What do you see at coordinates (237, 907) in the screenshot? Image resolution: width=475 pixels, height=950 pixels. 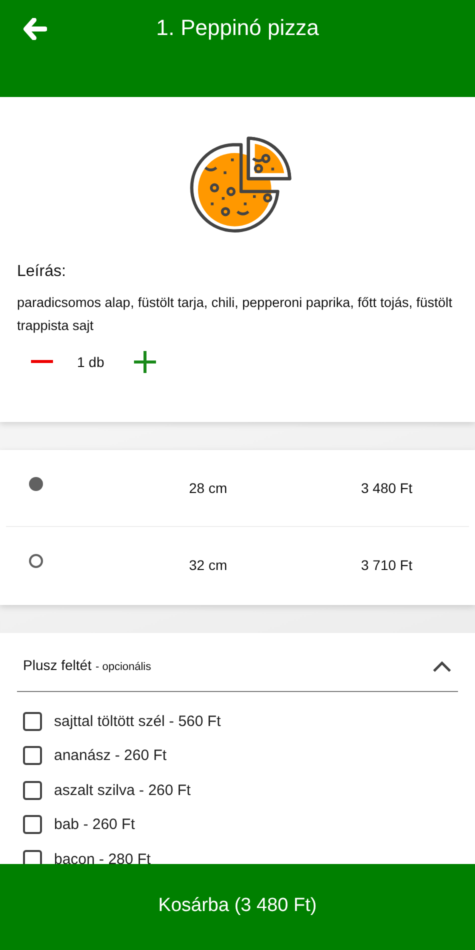 I see `add-to-cart-button: Kosárba (3 480 Ft)` at bounding box center [237, 907].